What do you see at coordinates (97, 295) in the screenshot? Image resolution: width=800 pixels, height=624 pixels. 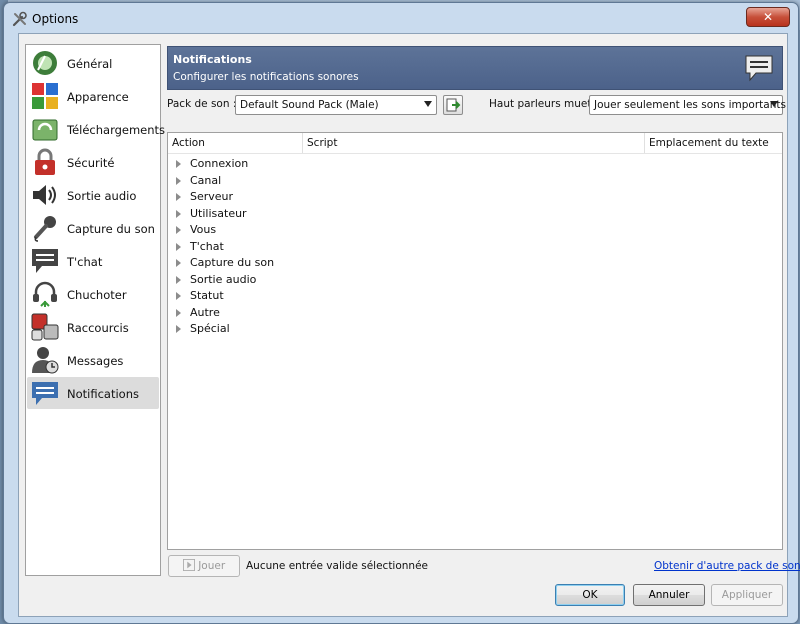 I see `sidebar-item-label: Chuchoter` at bounding box center [97, 295].